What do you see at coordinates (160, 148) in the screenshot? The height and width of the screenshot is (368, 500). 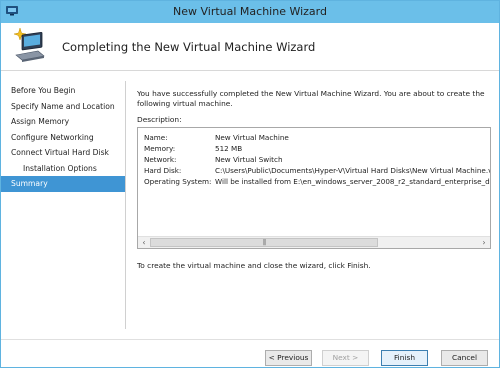 I see `description-key: Memory:` at bounding box center [160, 148].